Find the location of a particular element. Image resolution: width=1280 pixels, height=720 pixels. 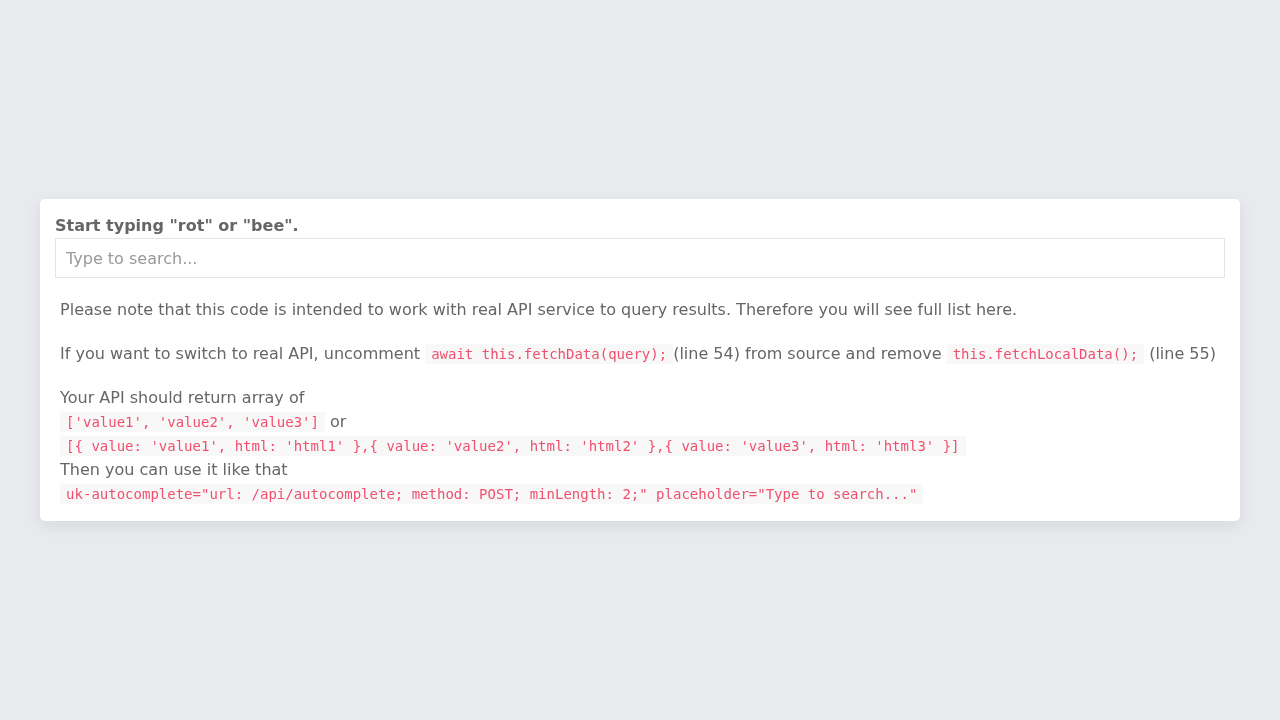

paragraph-text: or is located at coordinates (338, 421).